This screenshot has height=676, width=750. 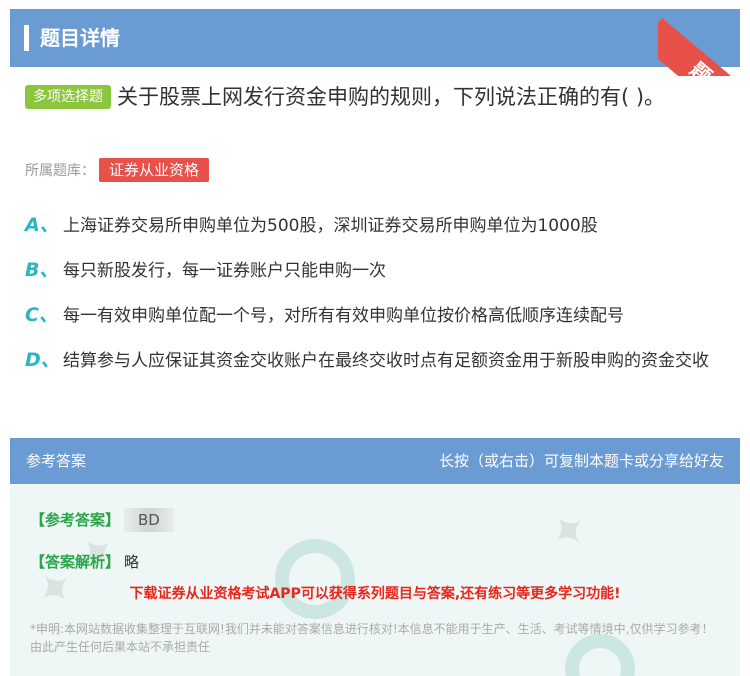 I want to click on app-download-link: 下载证券从业资格考试APP可以获得系列题目与答案,还有练习等更多学习功能!, so click(x=375, y=594).